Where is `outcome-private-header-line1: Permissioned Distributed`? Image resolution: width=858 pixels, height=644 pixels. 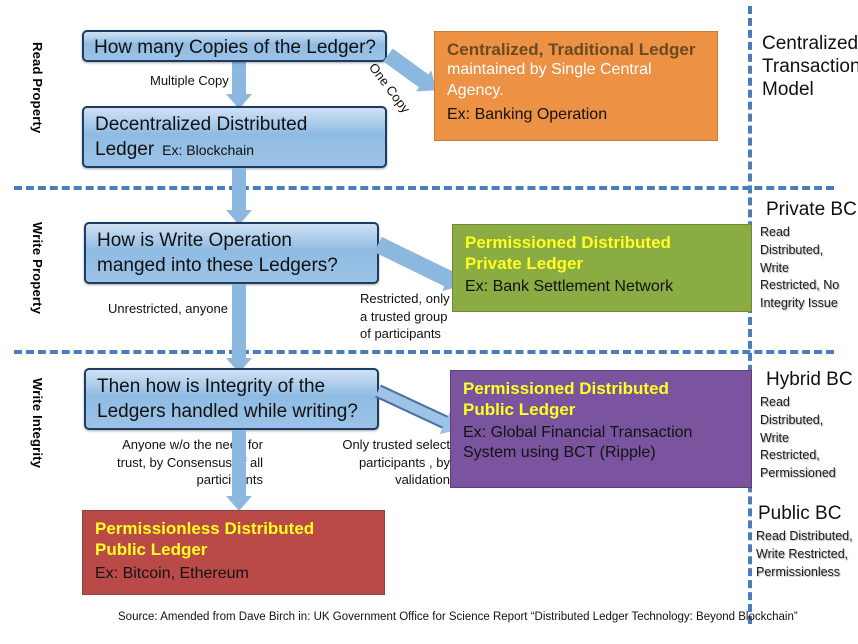 outcome-private-header-line1: Permissioned Distributed is located at coordinates (568, 242).